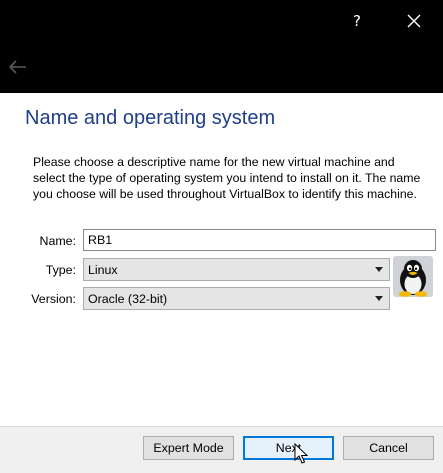  I want to click on next-button: Next, so click(288, 448).